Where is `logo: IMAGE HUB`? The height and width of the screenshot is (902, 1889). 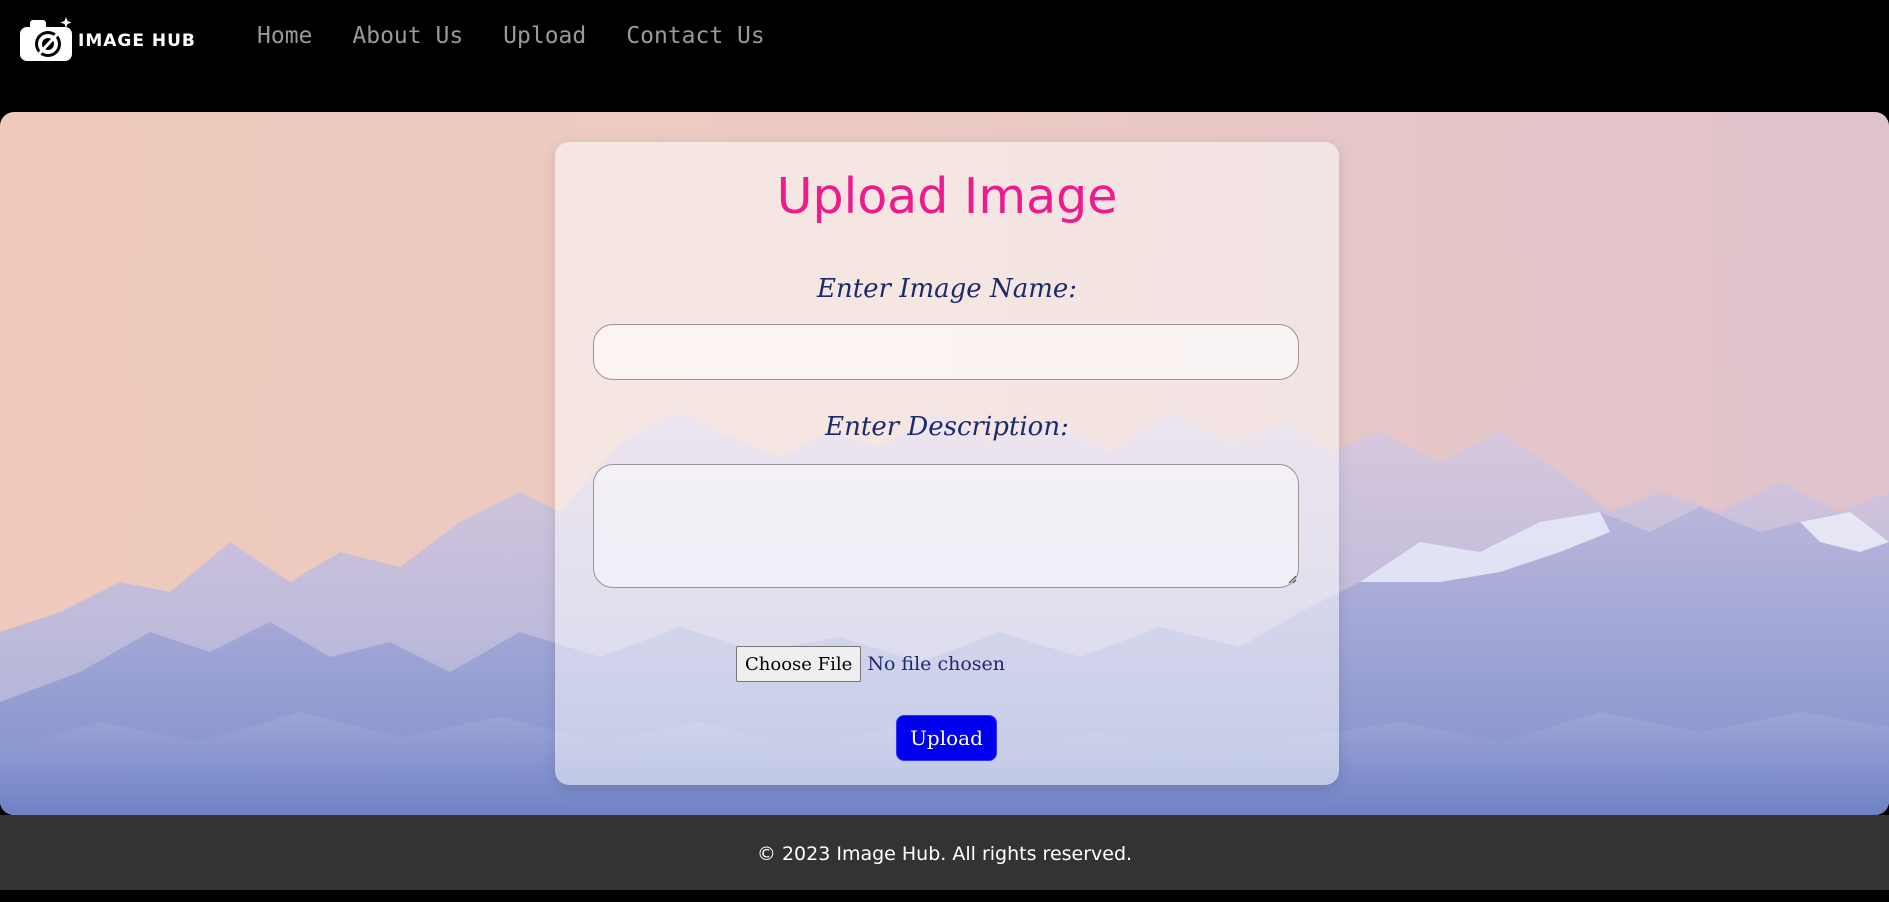 logo: IMAGE HUB is located at coordinates (107, 39).